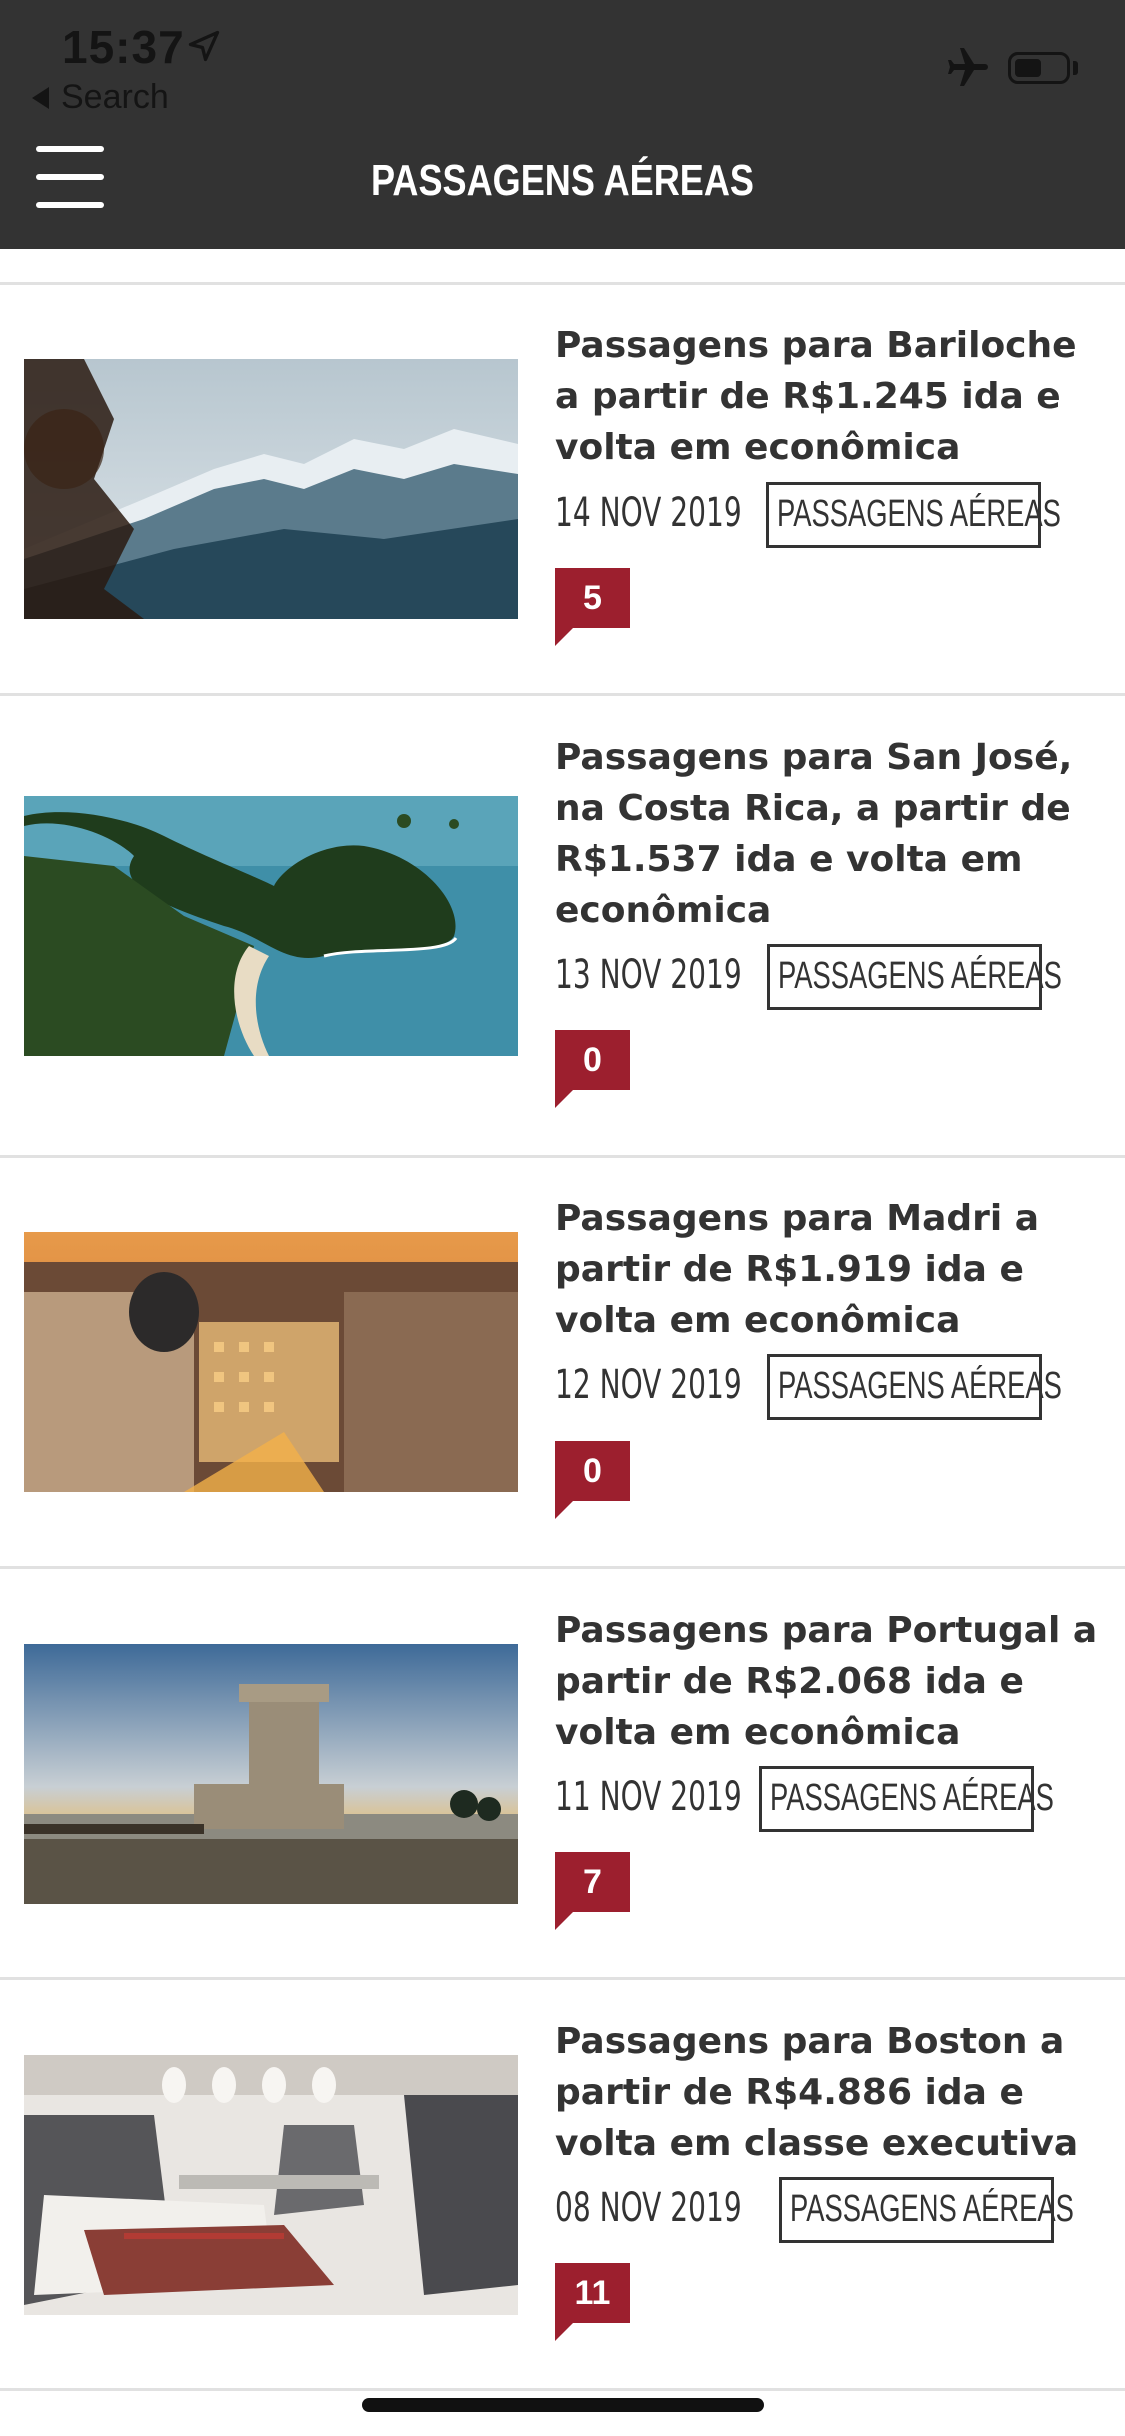 This screenshot has height=2436, width=1125. I want to click on comment-count-badge: 5, so click(592, 598).